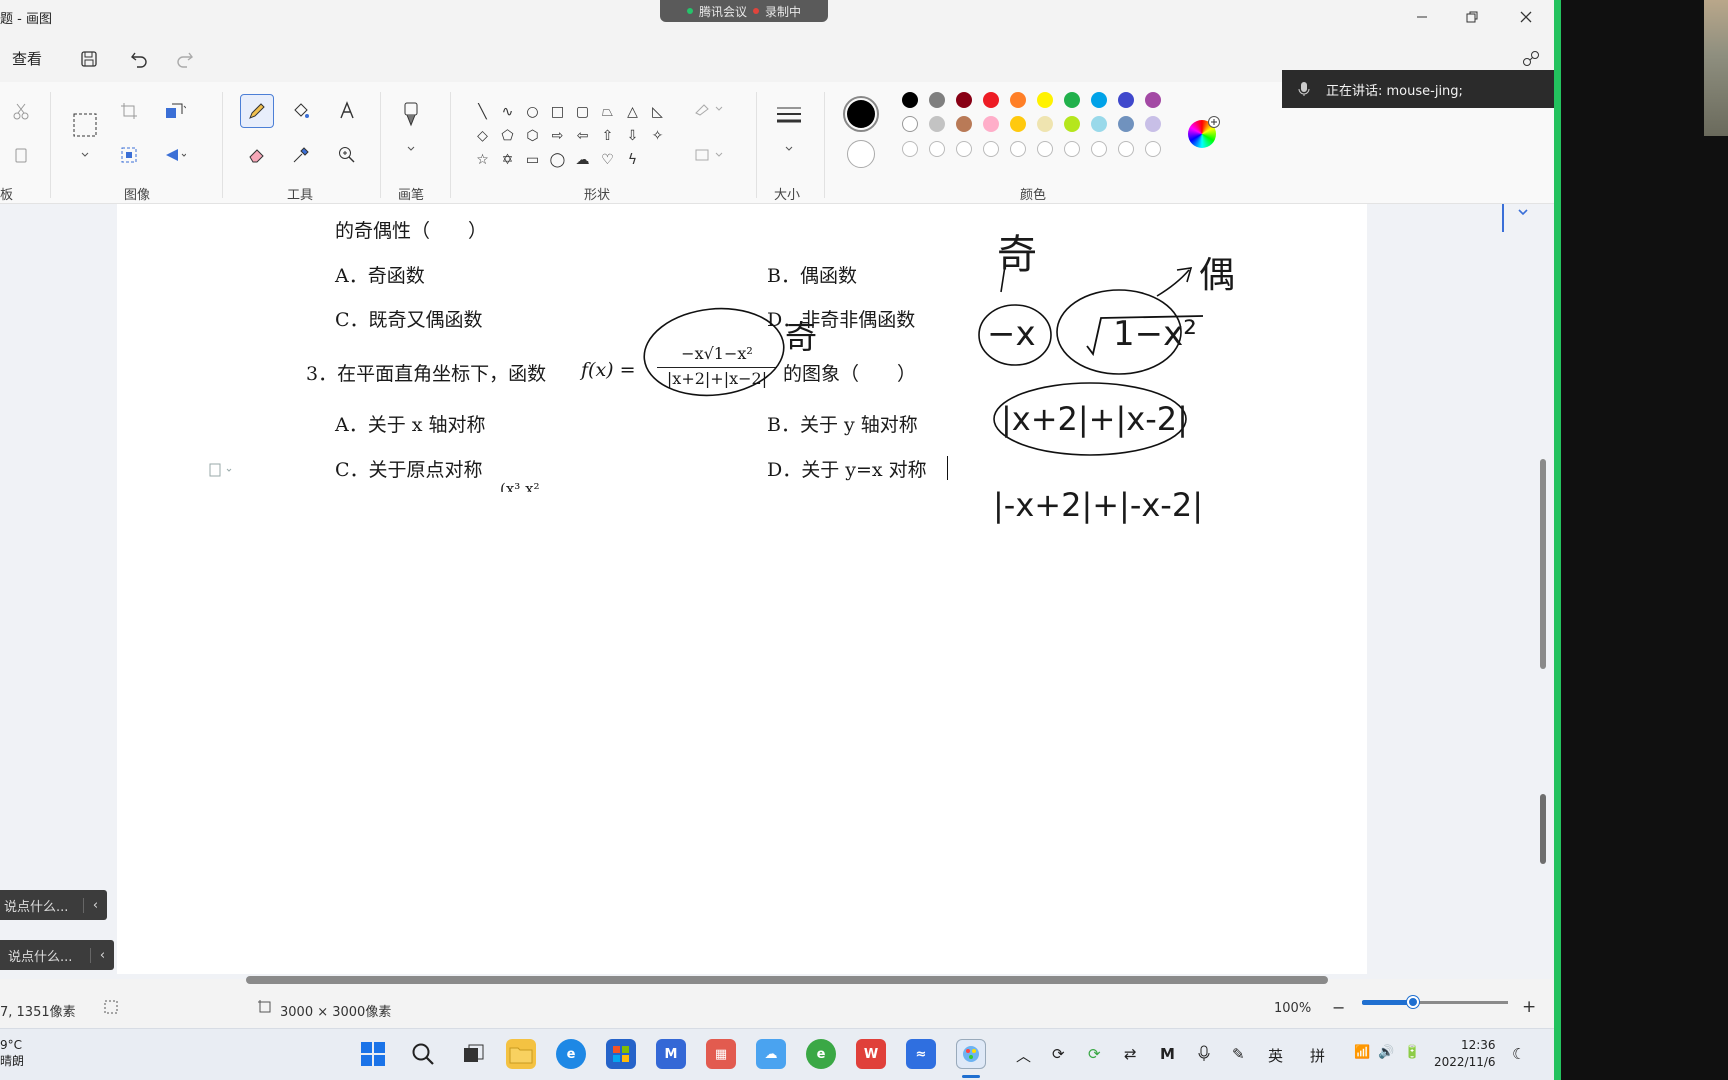  Describe the element at coordinates (482, 136) in the screenshot. I see `diamond-shape-icon: ◇` at that location.